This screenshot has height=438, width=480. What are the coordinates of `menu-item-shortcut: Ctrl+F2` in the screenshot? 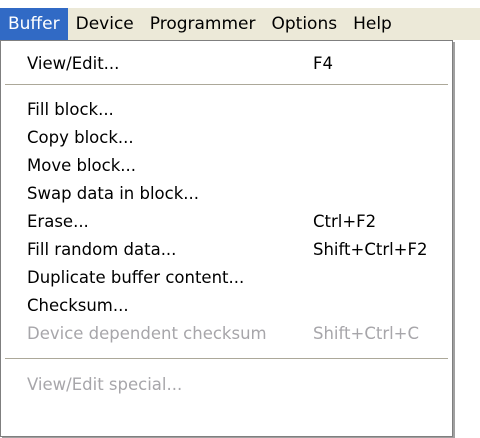 It's located at (345, 221).